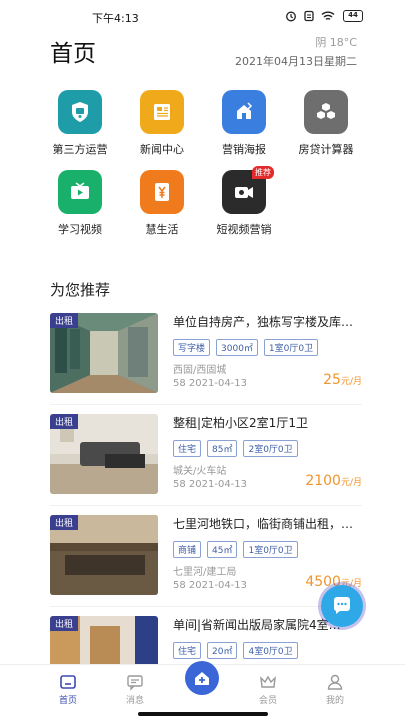 This screenshot has width=405, height=720. What do you see at coordinates (200, 471) in the screenshot?
I see `listing-area: 城关/火车站` at bounding box center [200, 471].